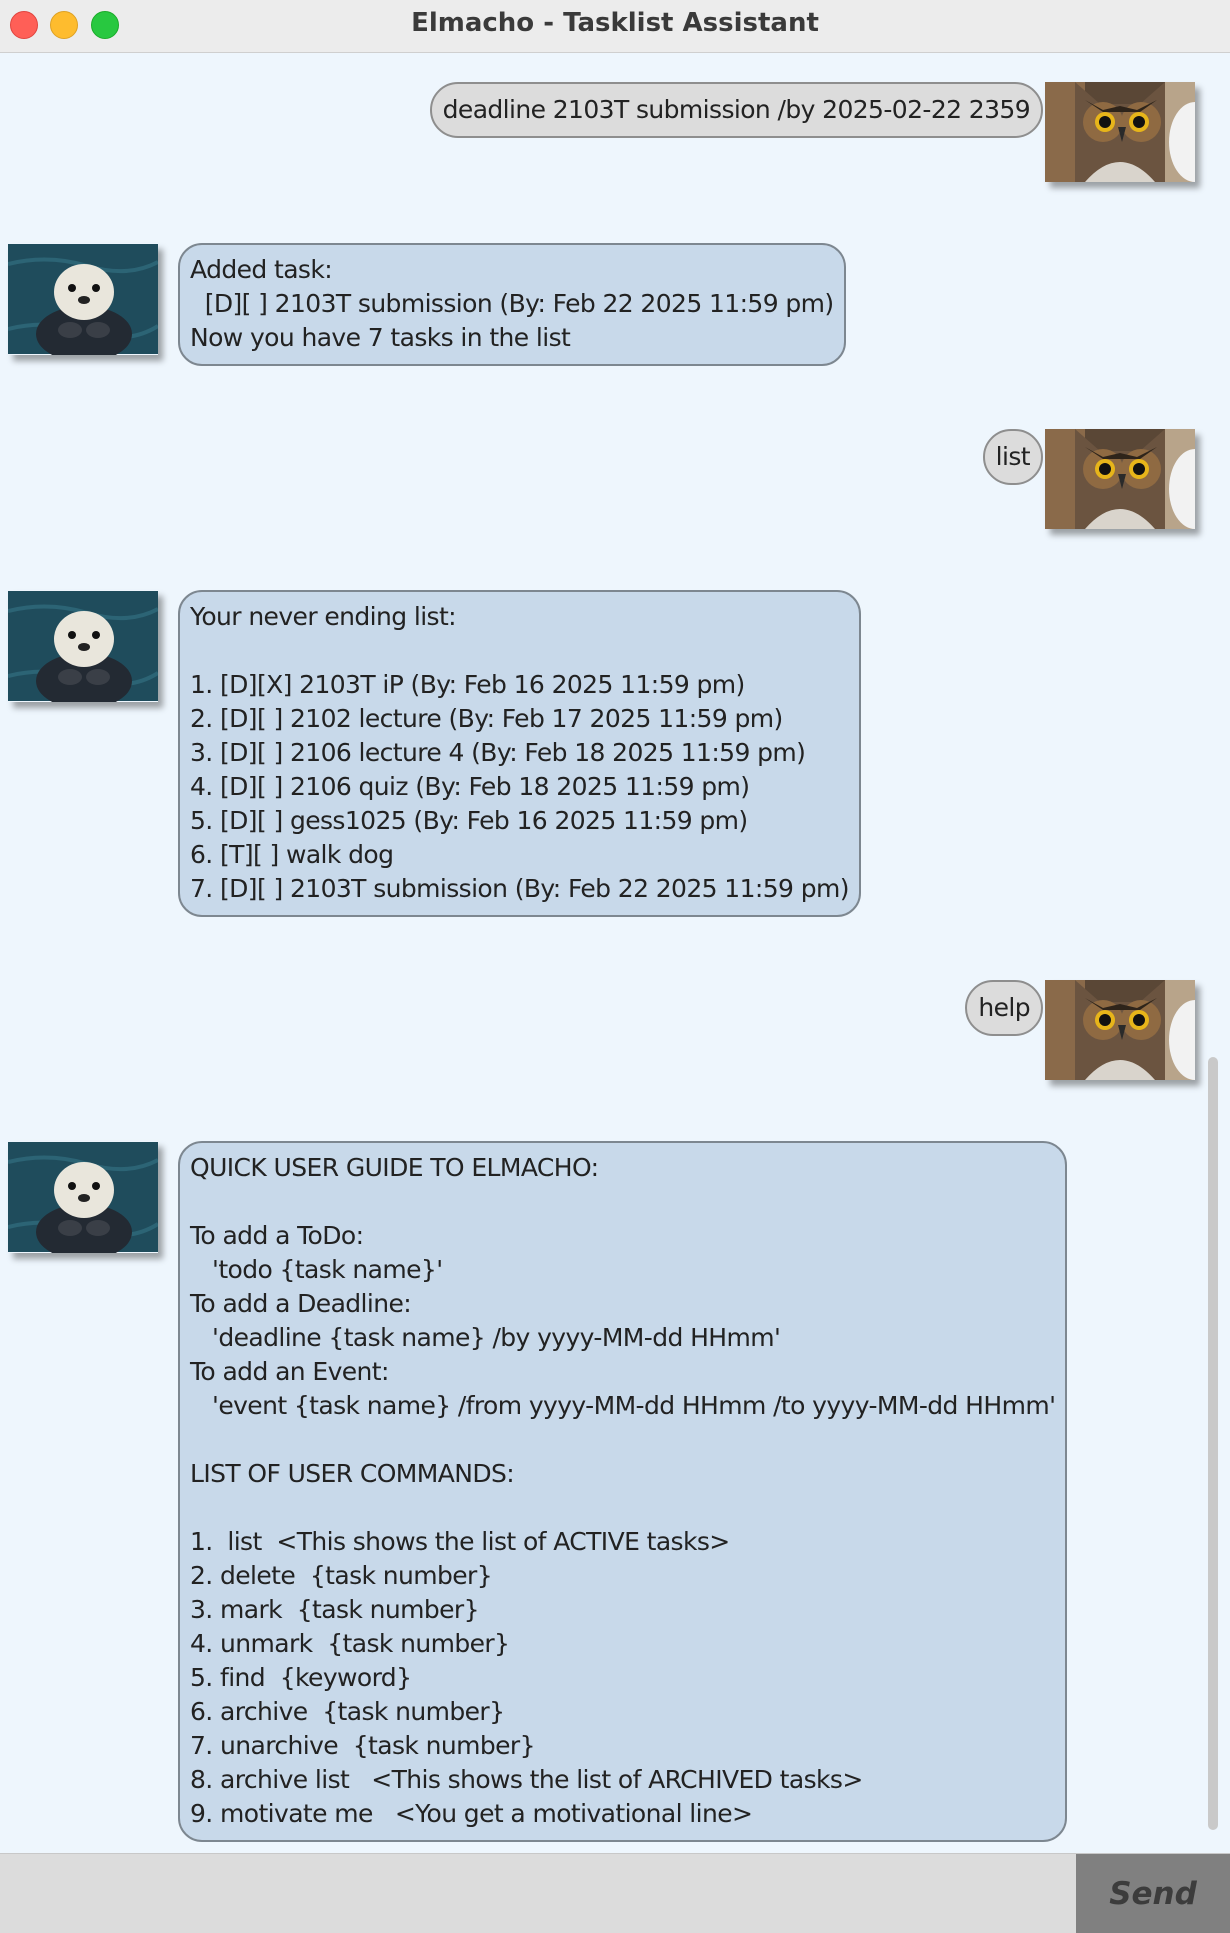 This screenshot has width=1230, height=1933. I want to click on command-input, so click(537, 1893).